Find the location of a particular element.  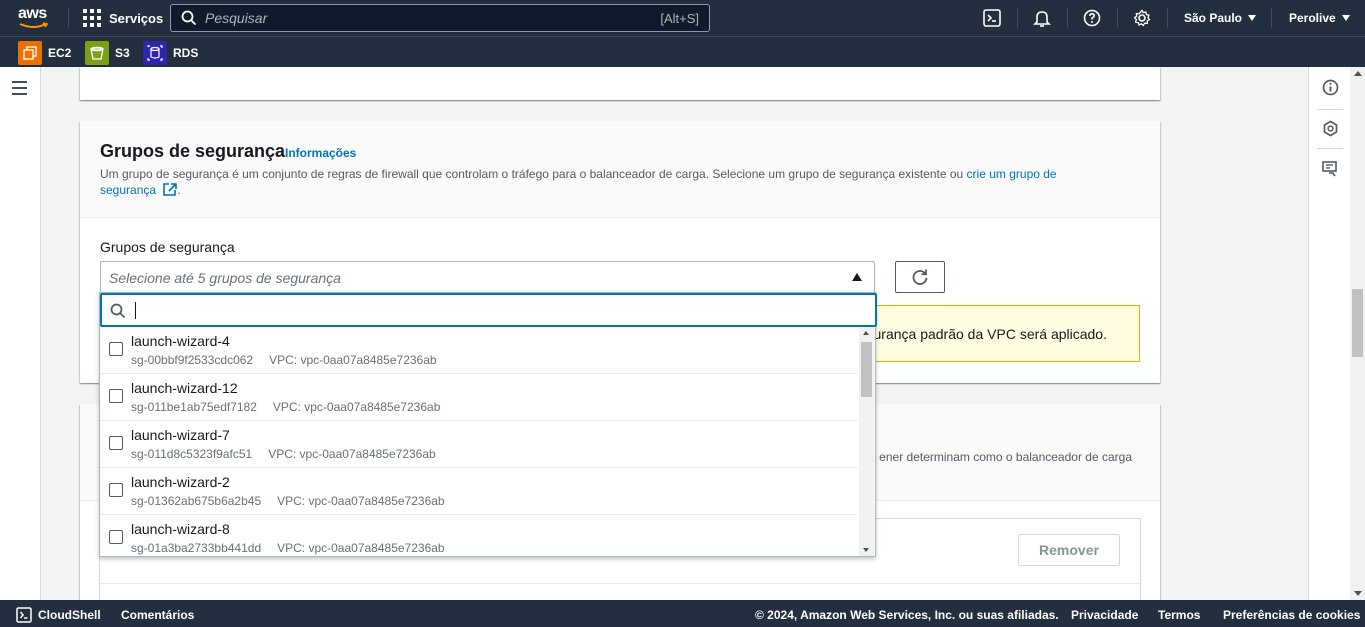

favorite-ec2: EC2 is located at coordinates (44, 53).